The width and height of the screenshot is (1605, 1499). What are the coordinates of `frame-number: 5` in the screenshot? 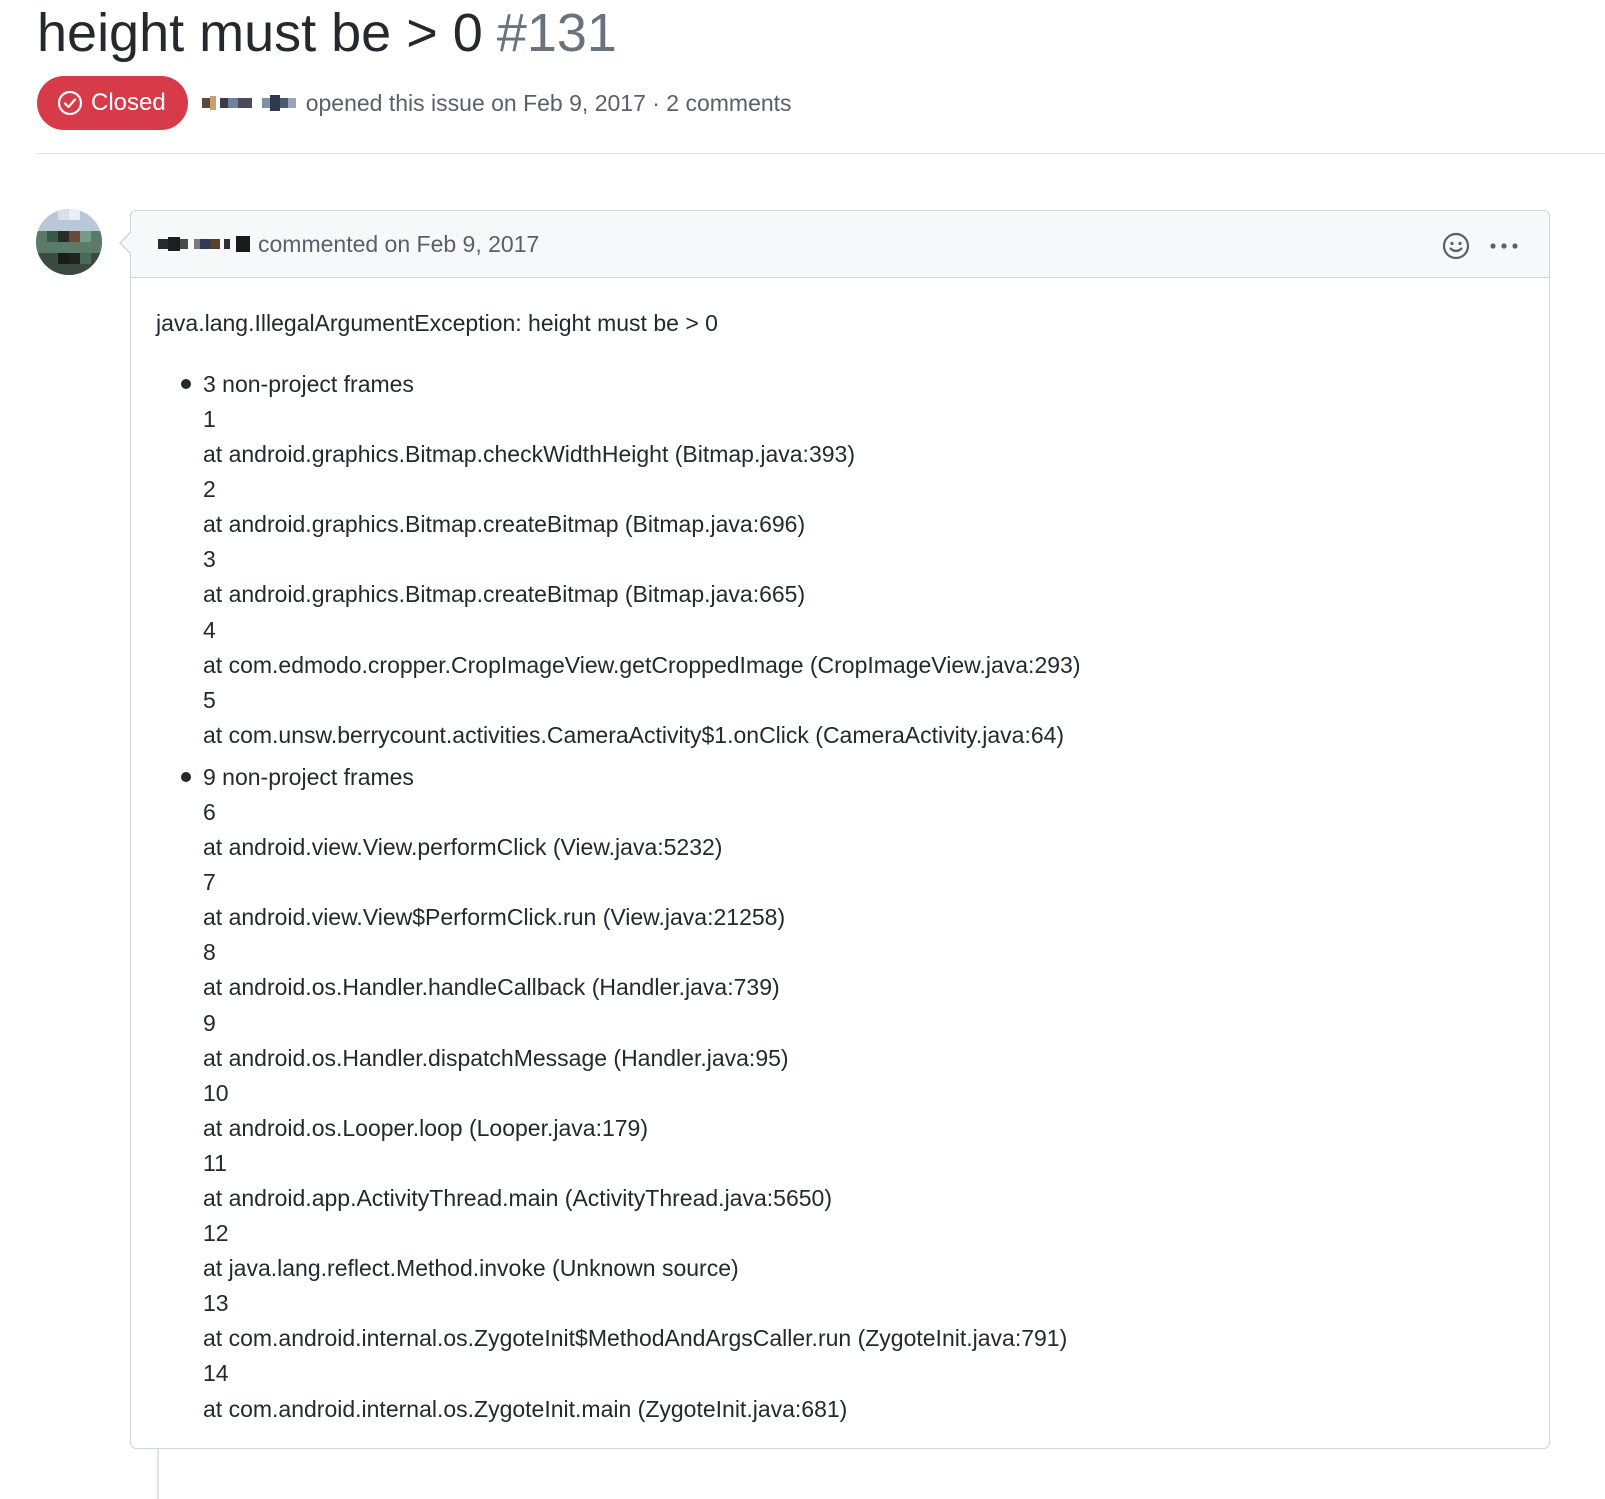 It's located at (209, 699).